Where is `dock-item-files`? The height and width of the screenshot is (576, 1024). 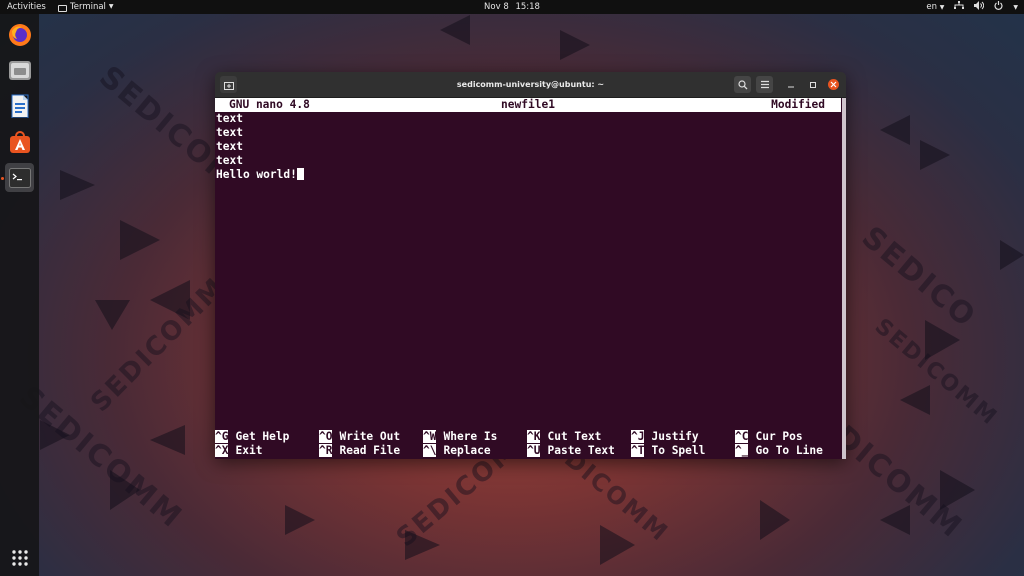
dock-item-files is located at coordinates (19, 69).